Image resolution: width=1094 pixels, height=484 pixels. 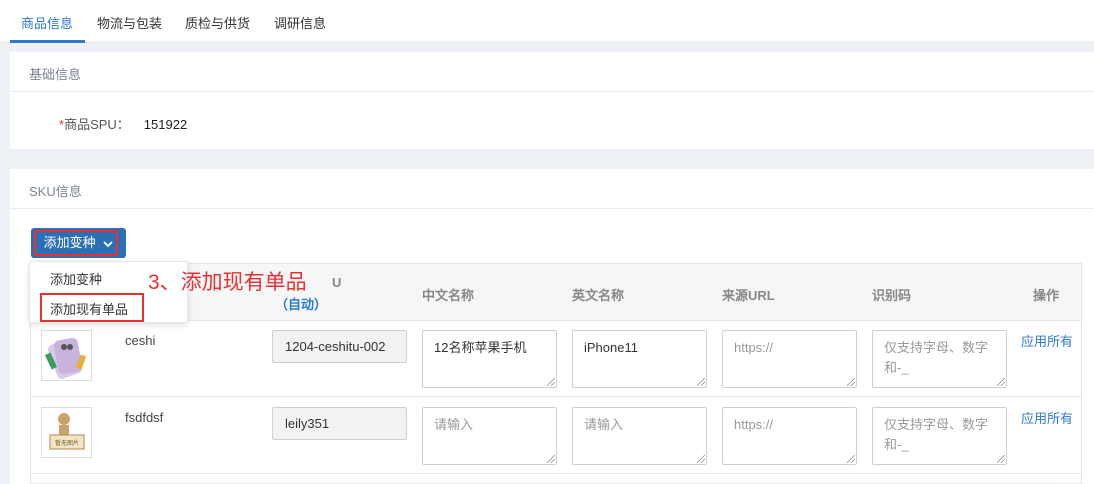 I want to click on add-variant-button: 添加变种, so click(x=78, y=243).